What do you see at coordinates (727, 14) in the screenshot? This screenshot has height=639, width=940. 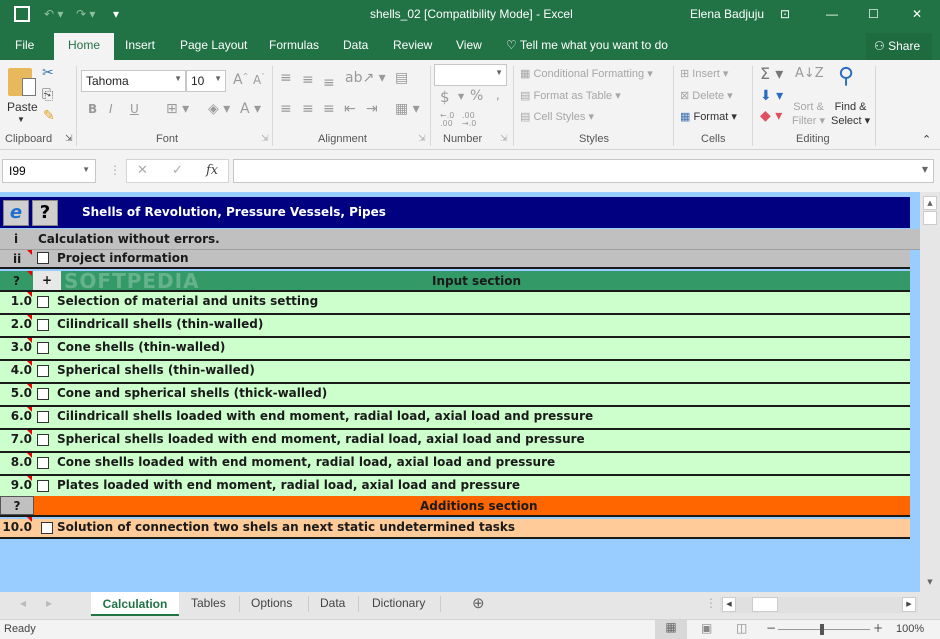 I see `user-name: Elena Badjuju` at bounding box center [727, 14].